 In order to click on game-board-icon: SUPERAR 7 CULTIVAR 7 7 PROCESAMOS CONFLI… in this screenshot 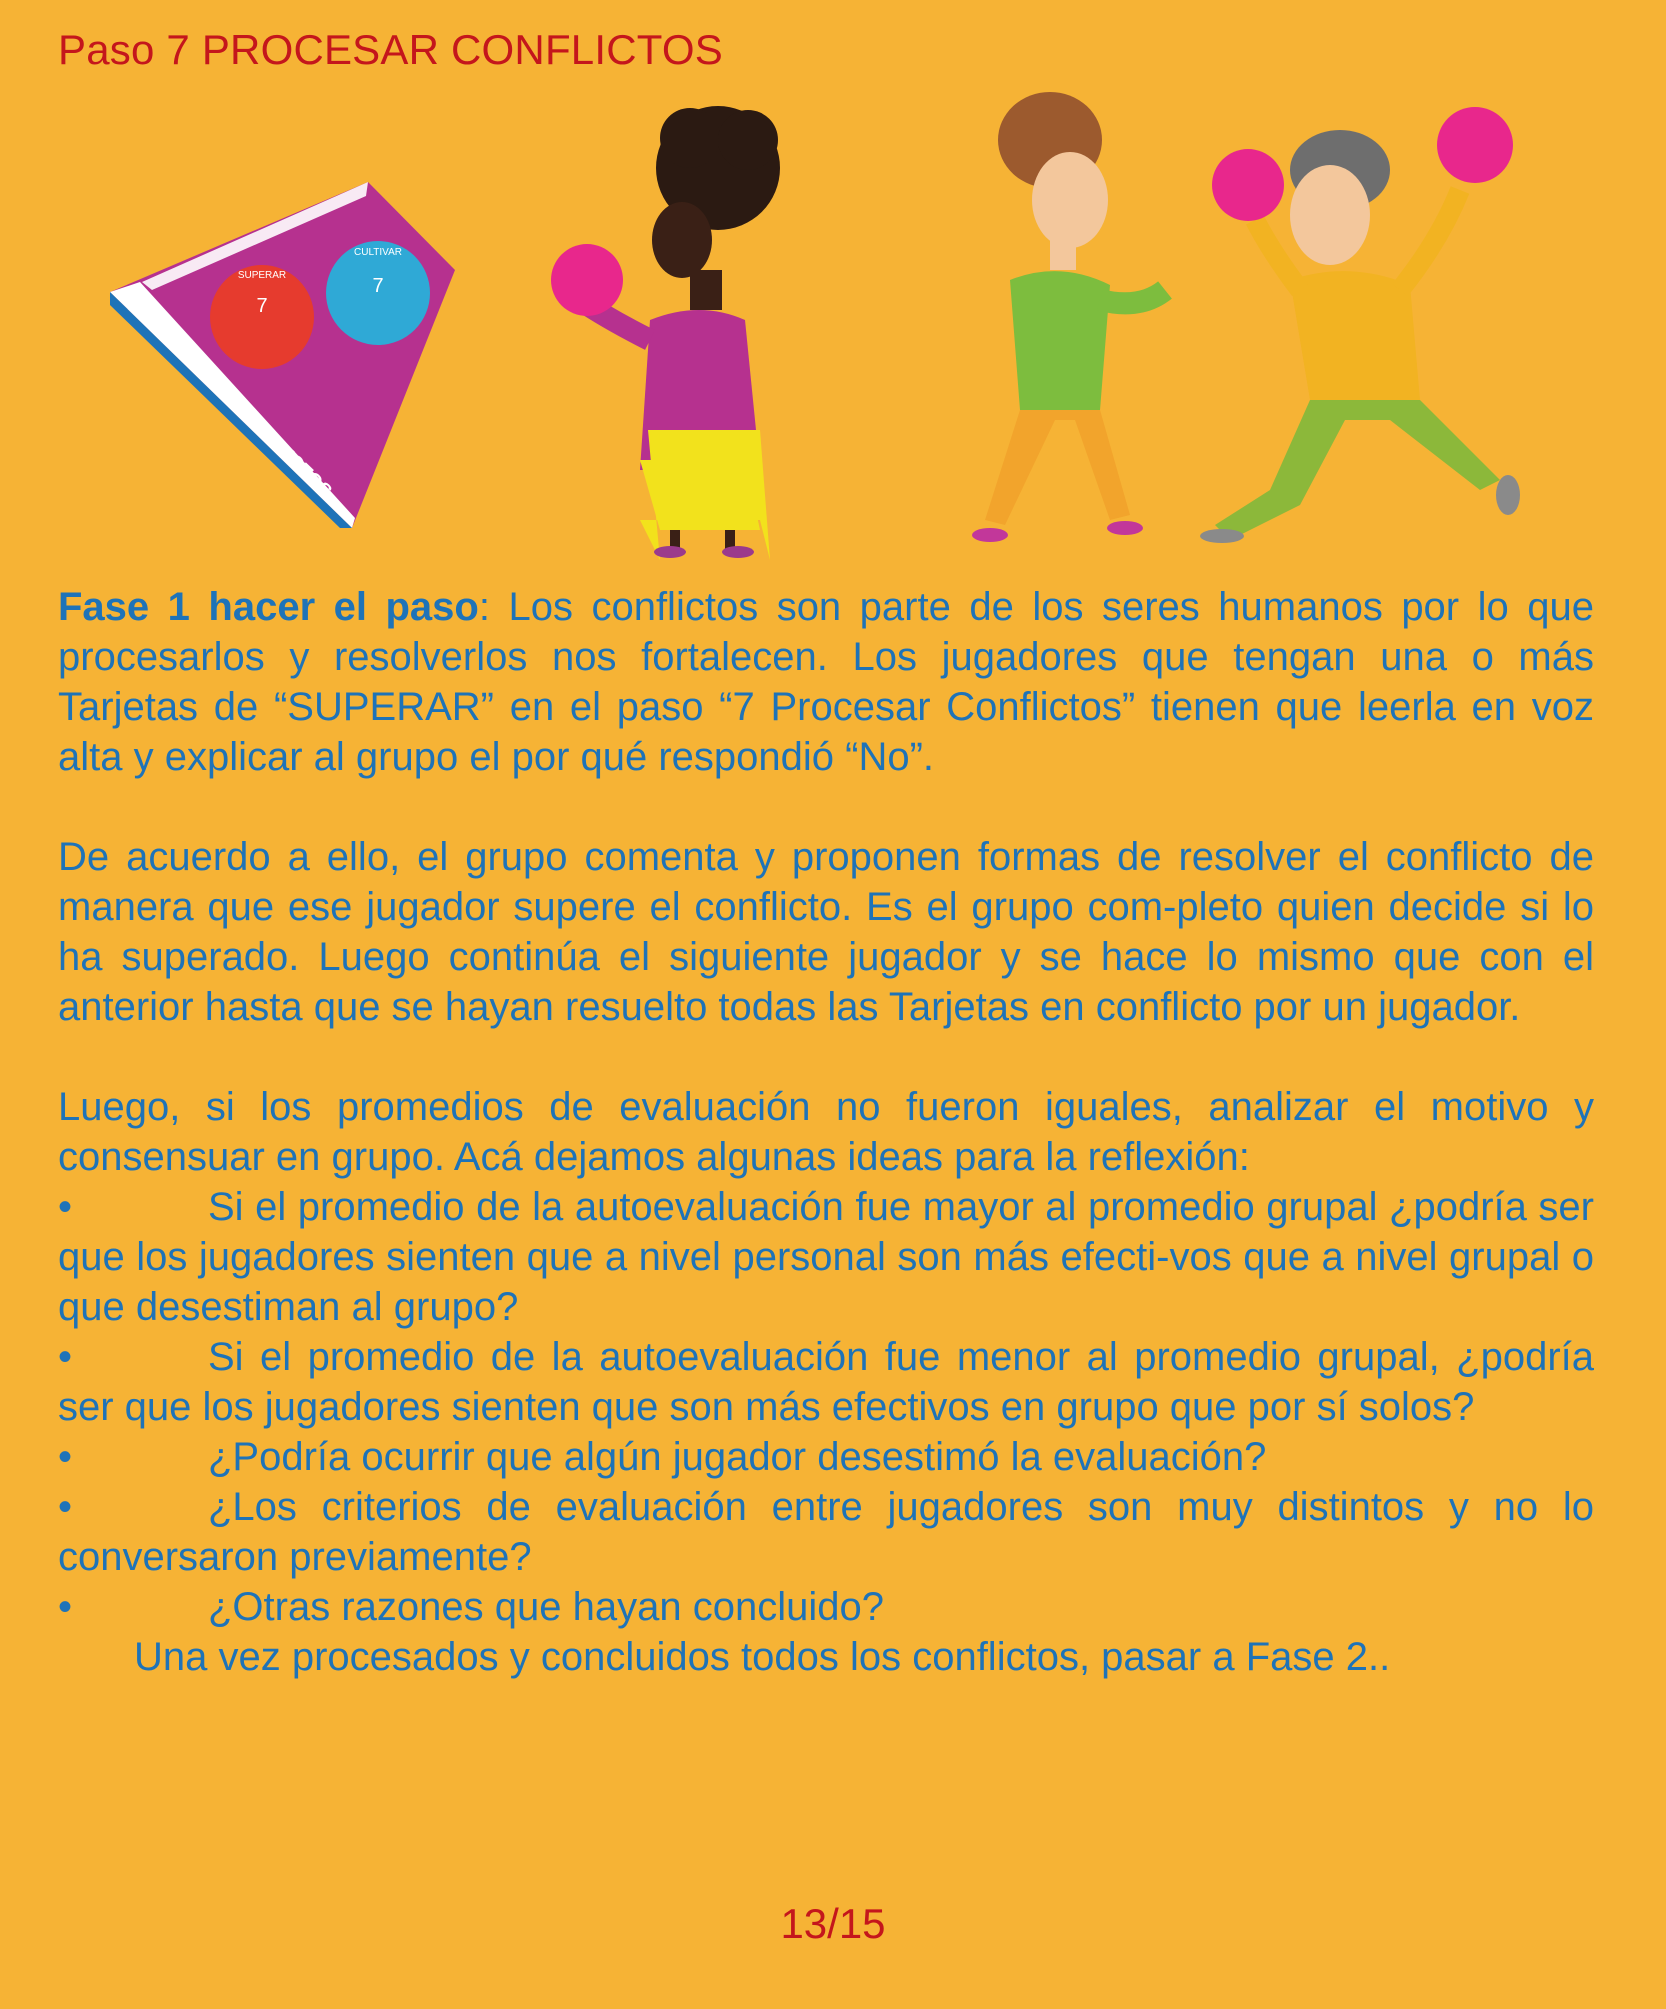, I will do `click(282, 355)`.